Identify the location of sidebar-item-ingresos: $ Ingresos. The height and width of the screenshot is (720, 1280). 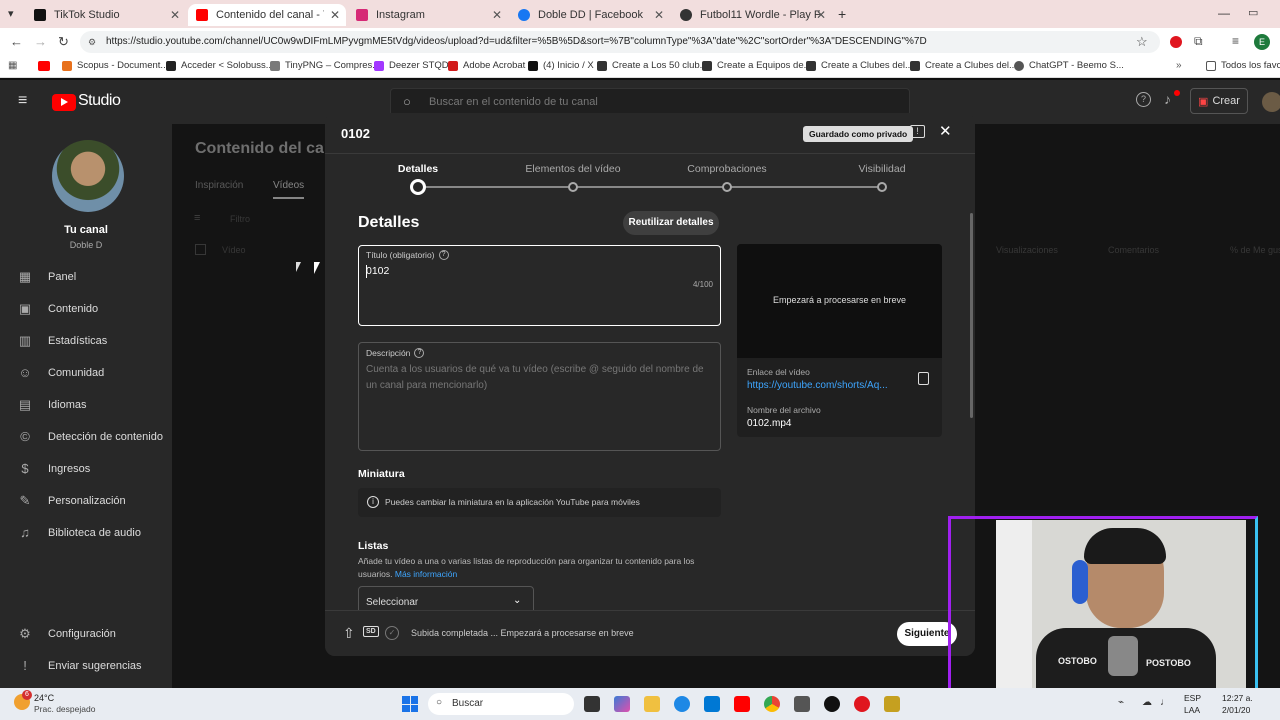
(54, 469).